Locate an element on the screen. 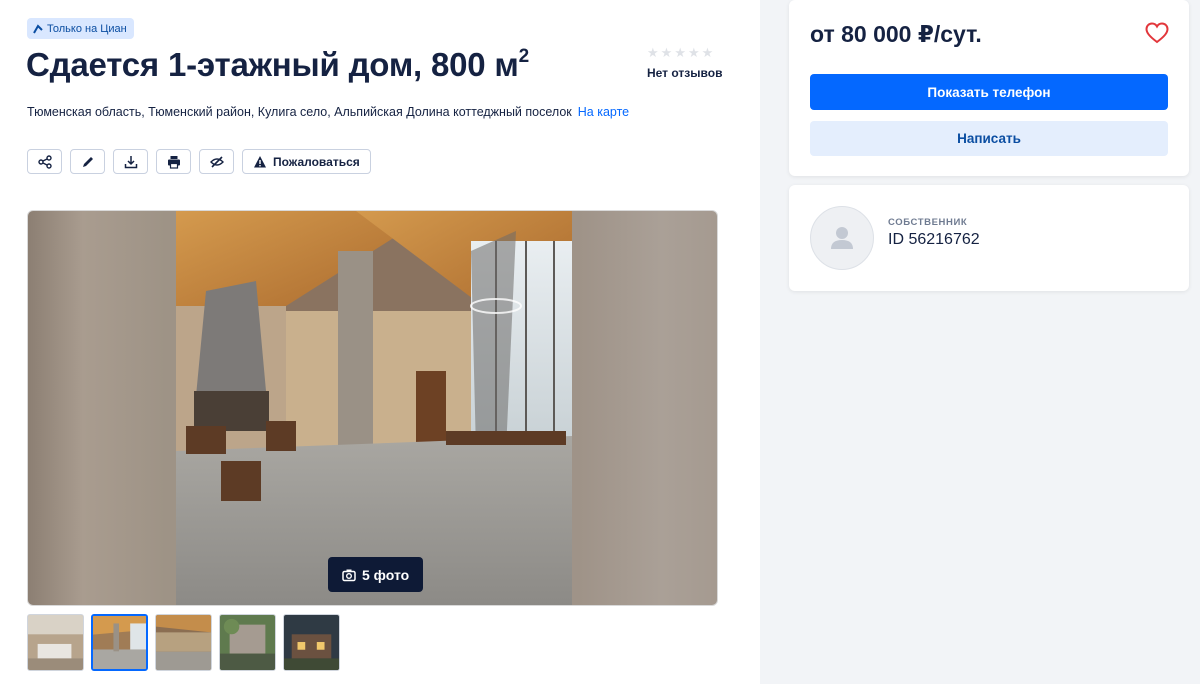 The width and height of the screenshot is (1200, 684). photo-count-button: 5 фото is located at coordinates (376, 574).